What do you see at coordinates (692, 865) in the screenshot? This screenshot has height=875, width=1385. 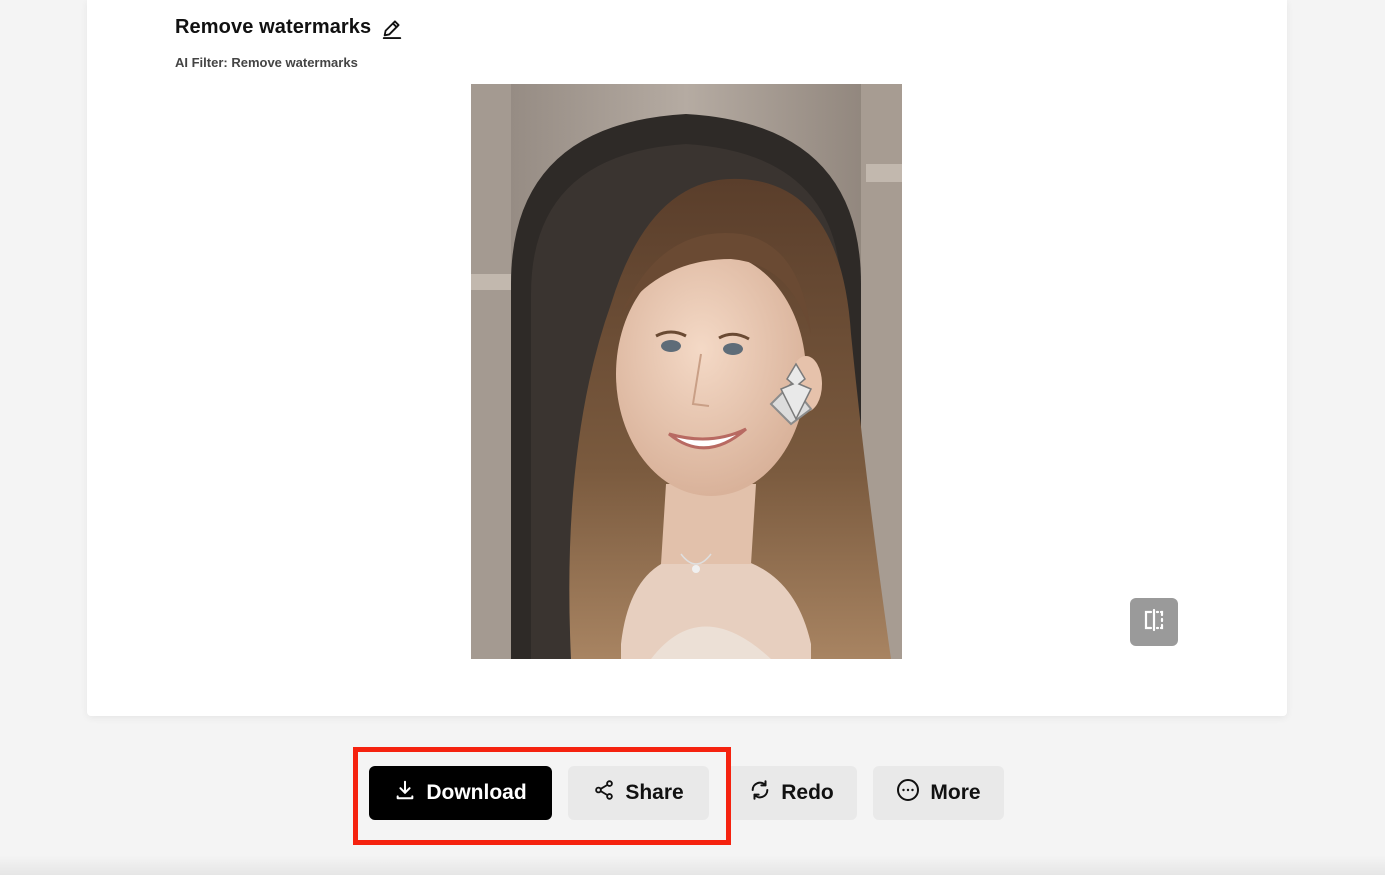 I see `bottom-shadow` at bounding box center [692, 865].